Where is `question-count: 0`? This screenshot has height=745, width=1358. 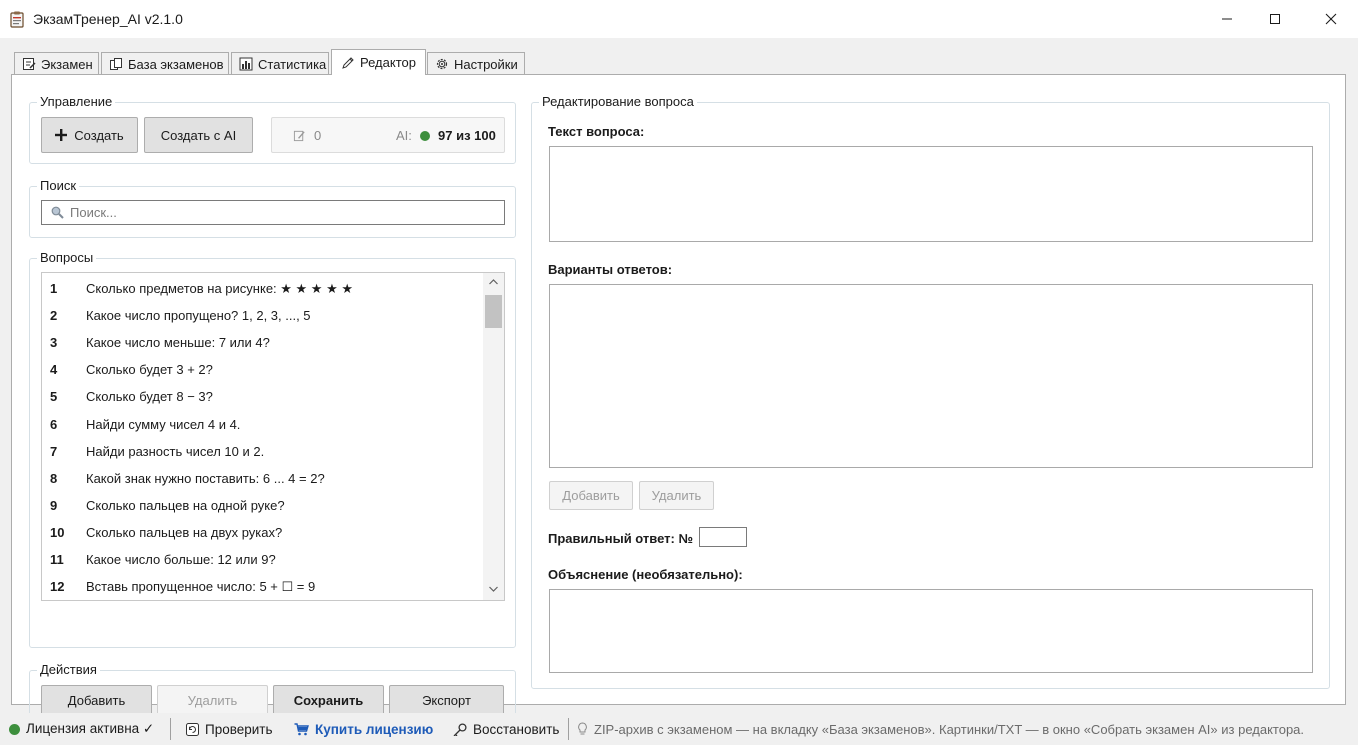
question-count: 0 is located at coordinates (318, 135).